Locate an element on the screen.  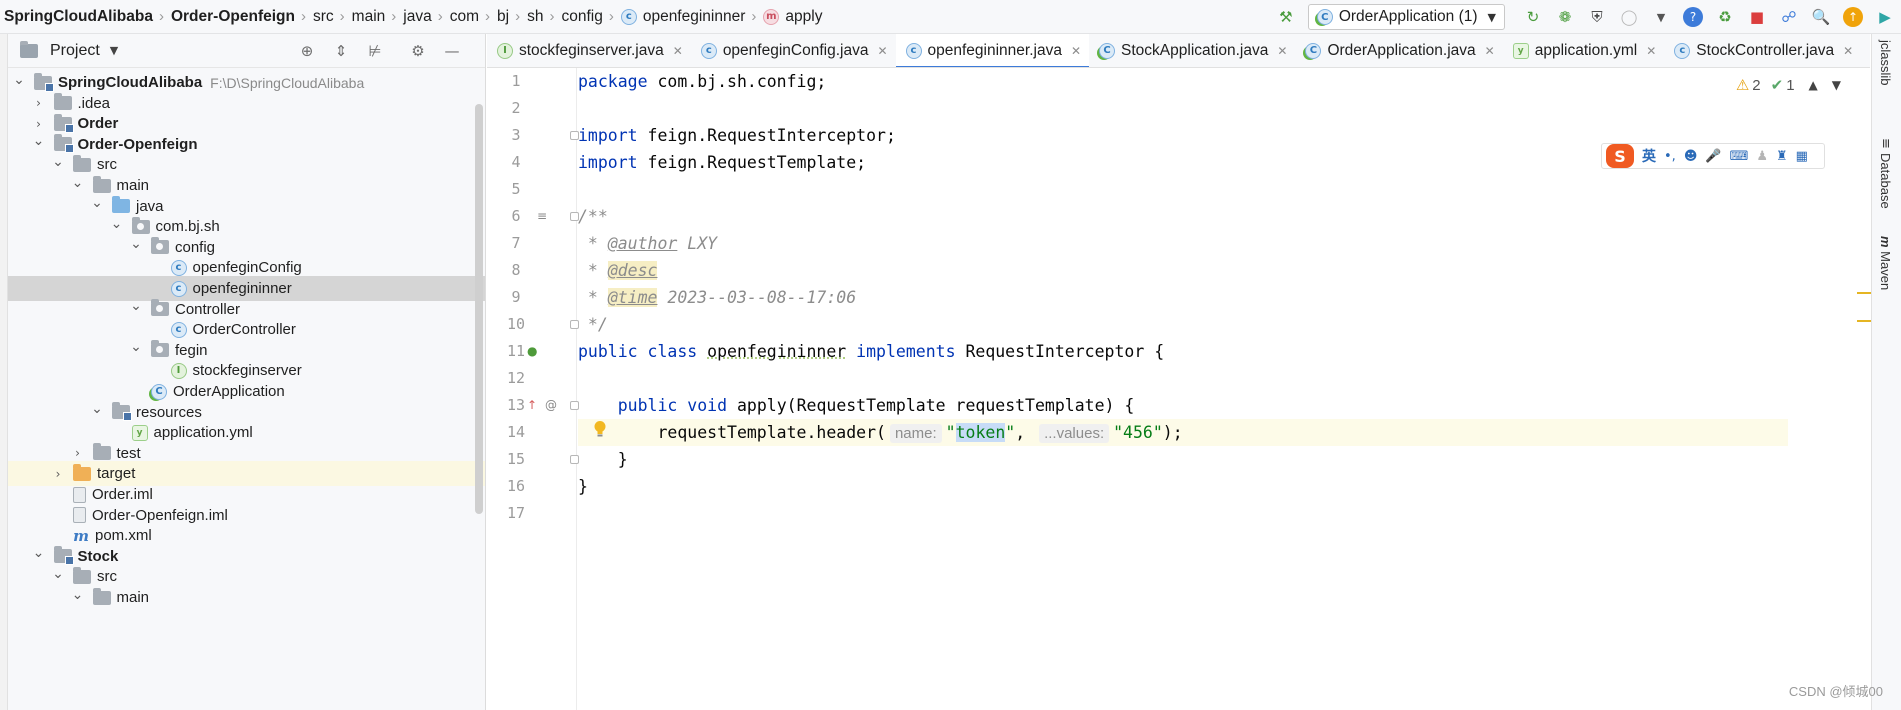
source-folder-icon is located at coordinates (121, 205).